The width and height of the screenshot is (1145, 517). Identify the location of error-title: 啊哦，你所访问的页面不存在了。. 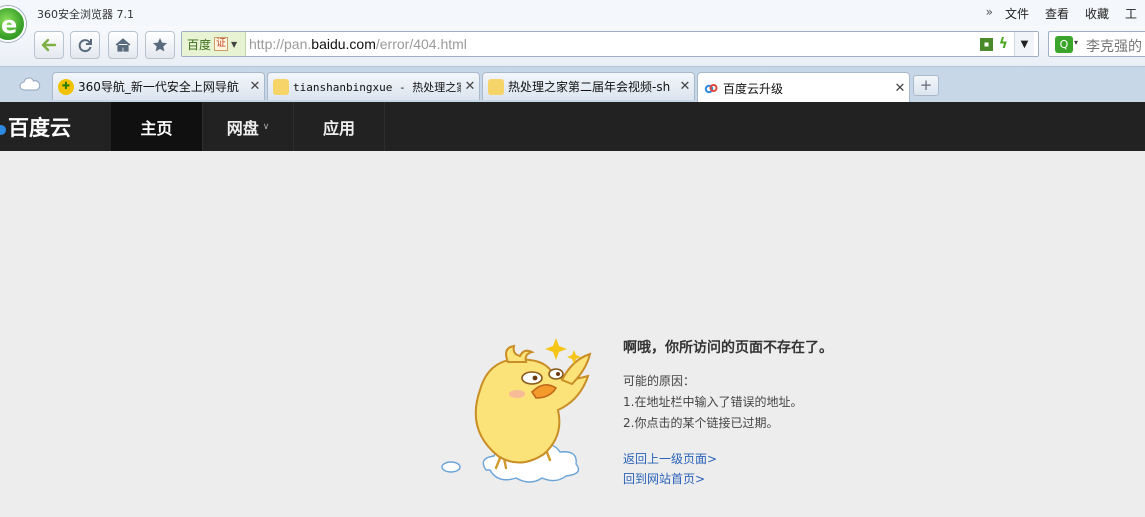
(728, 348).